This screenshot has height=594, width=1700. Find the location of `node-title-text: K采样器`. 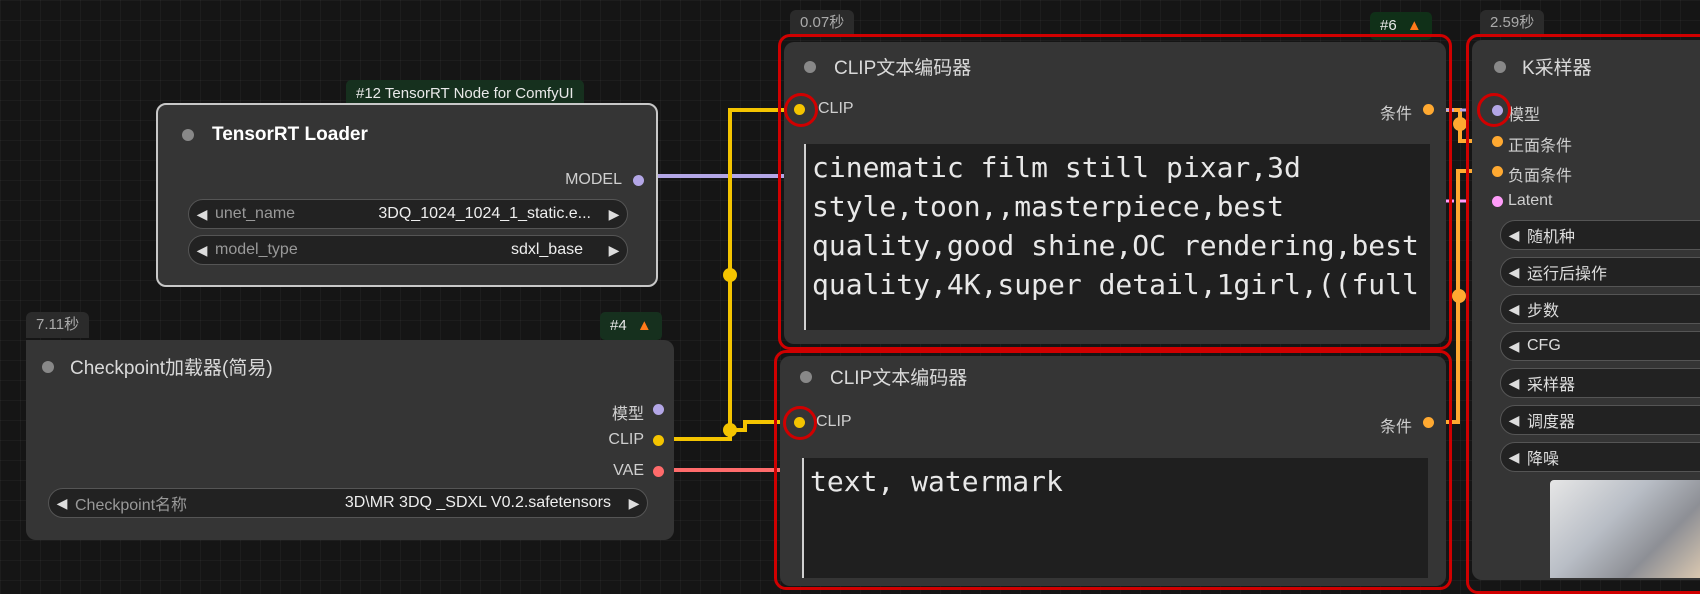

node-title-text: K采样器 is located at coordinates (1557, 68).